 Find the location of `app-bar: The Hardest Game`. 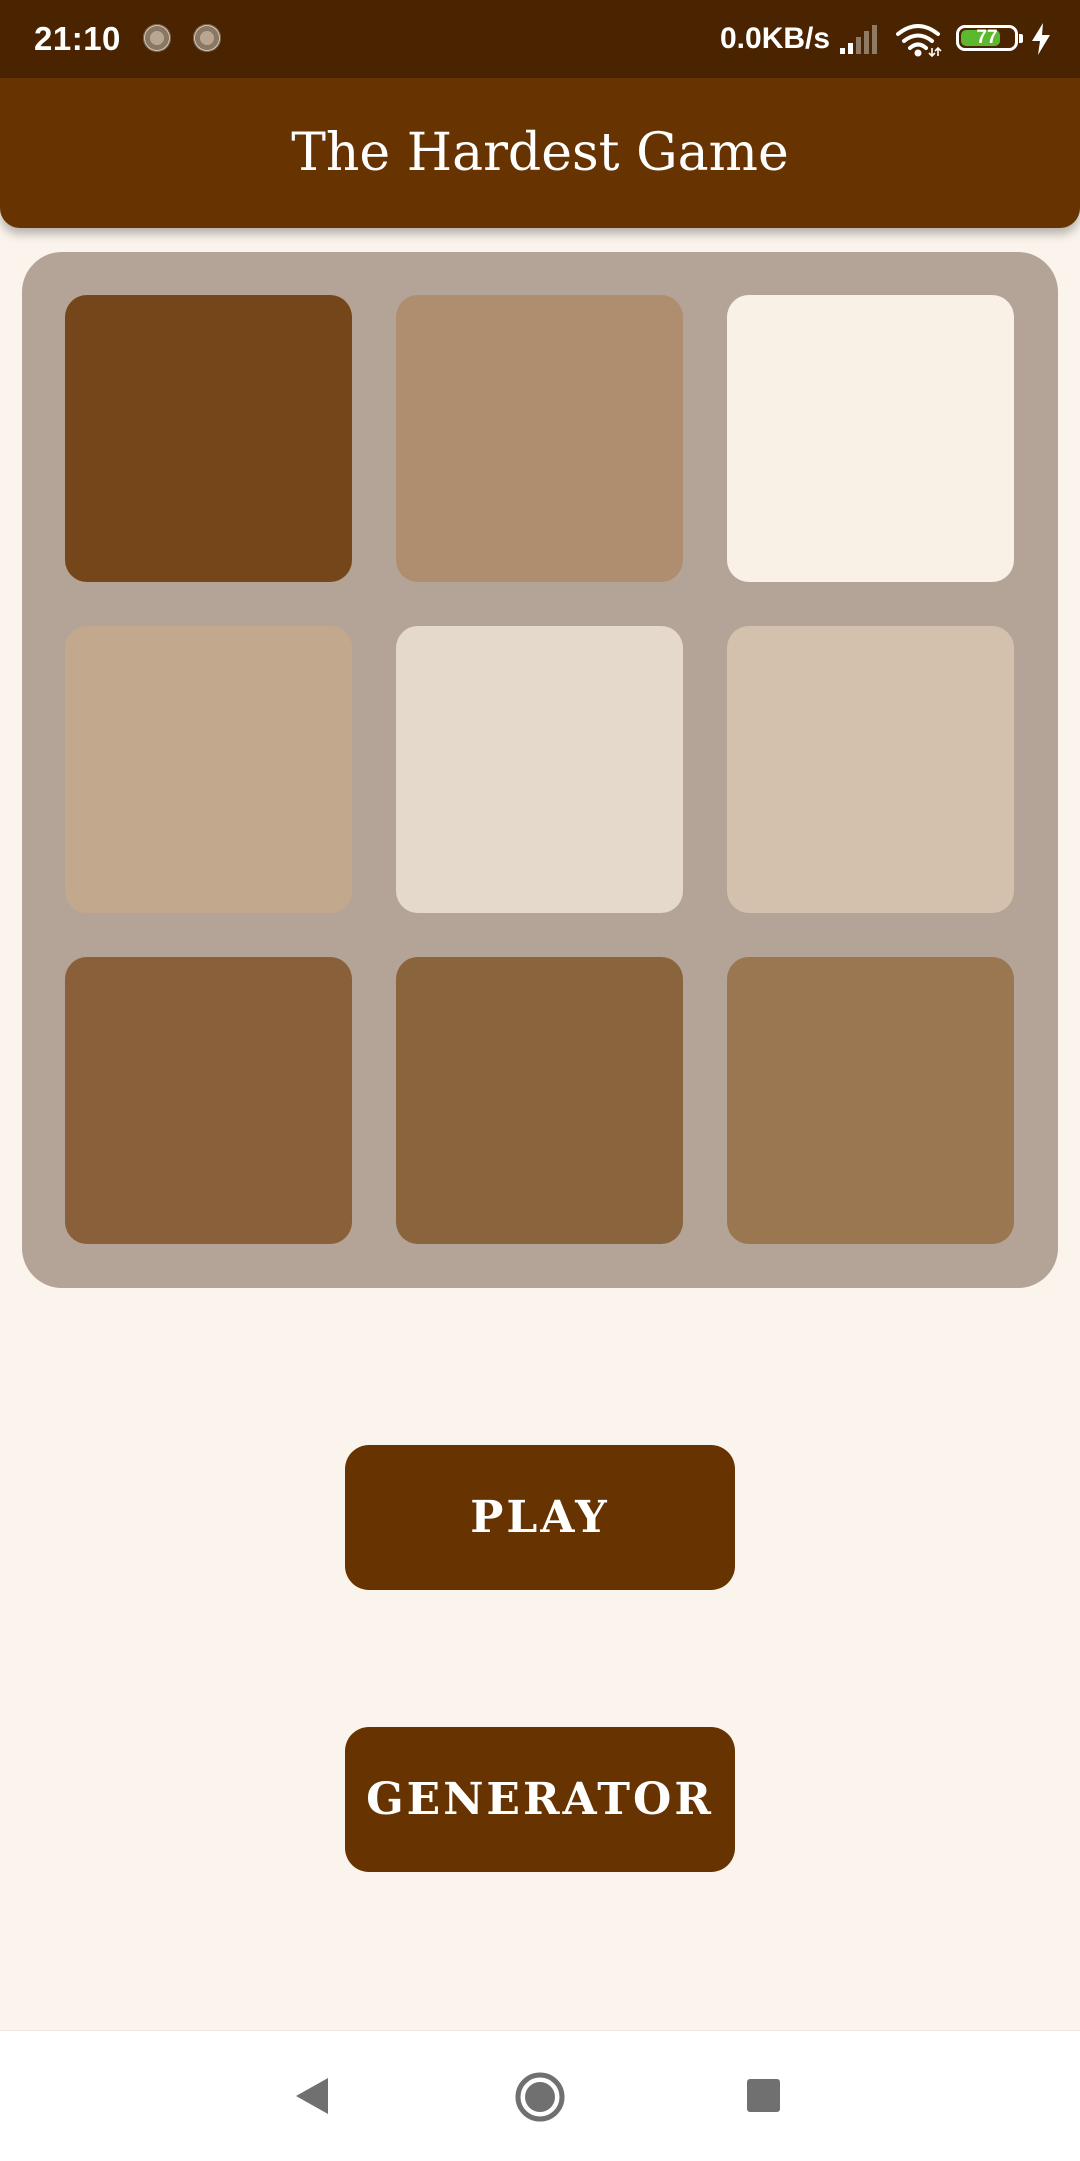

app-bar: The Hardest Game is located at coordinates (540, 153).